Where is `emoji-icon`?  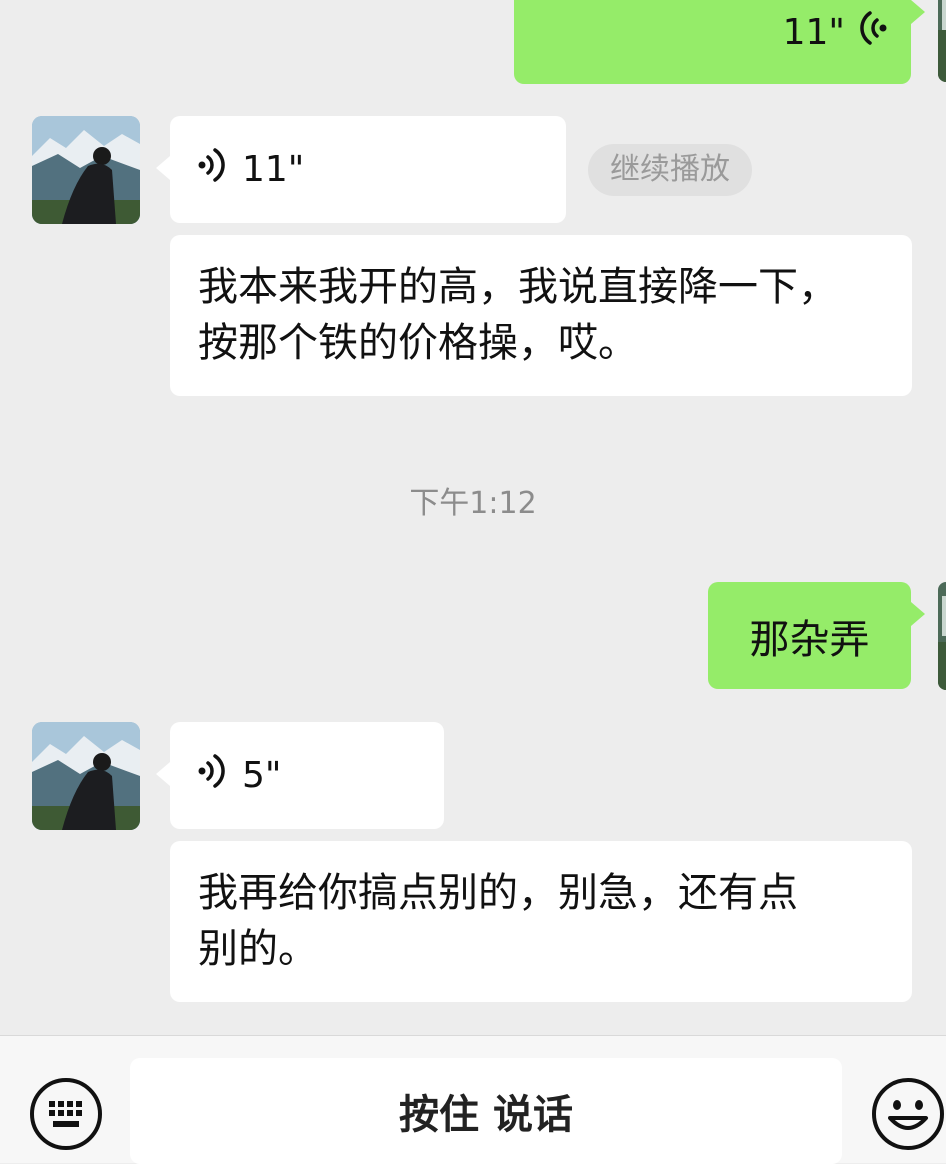 emoji-icon is located at coordinates (908, 1116).